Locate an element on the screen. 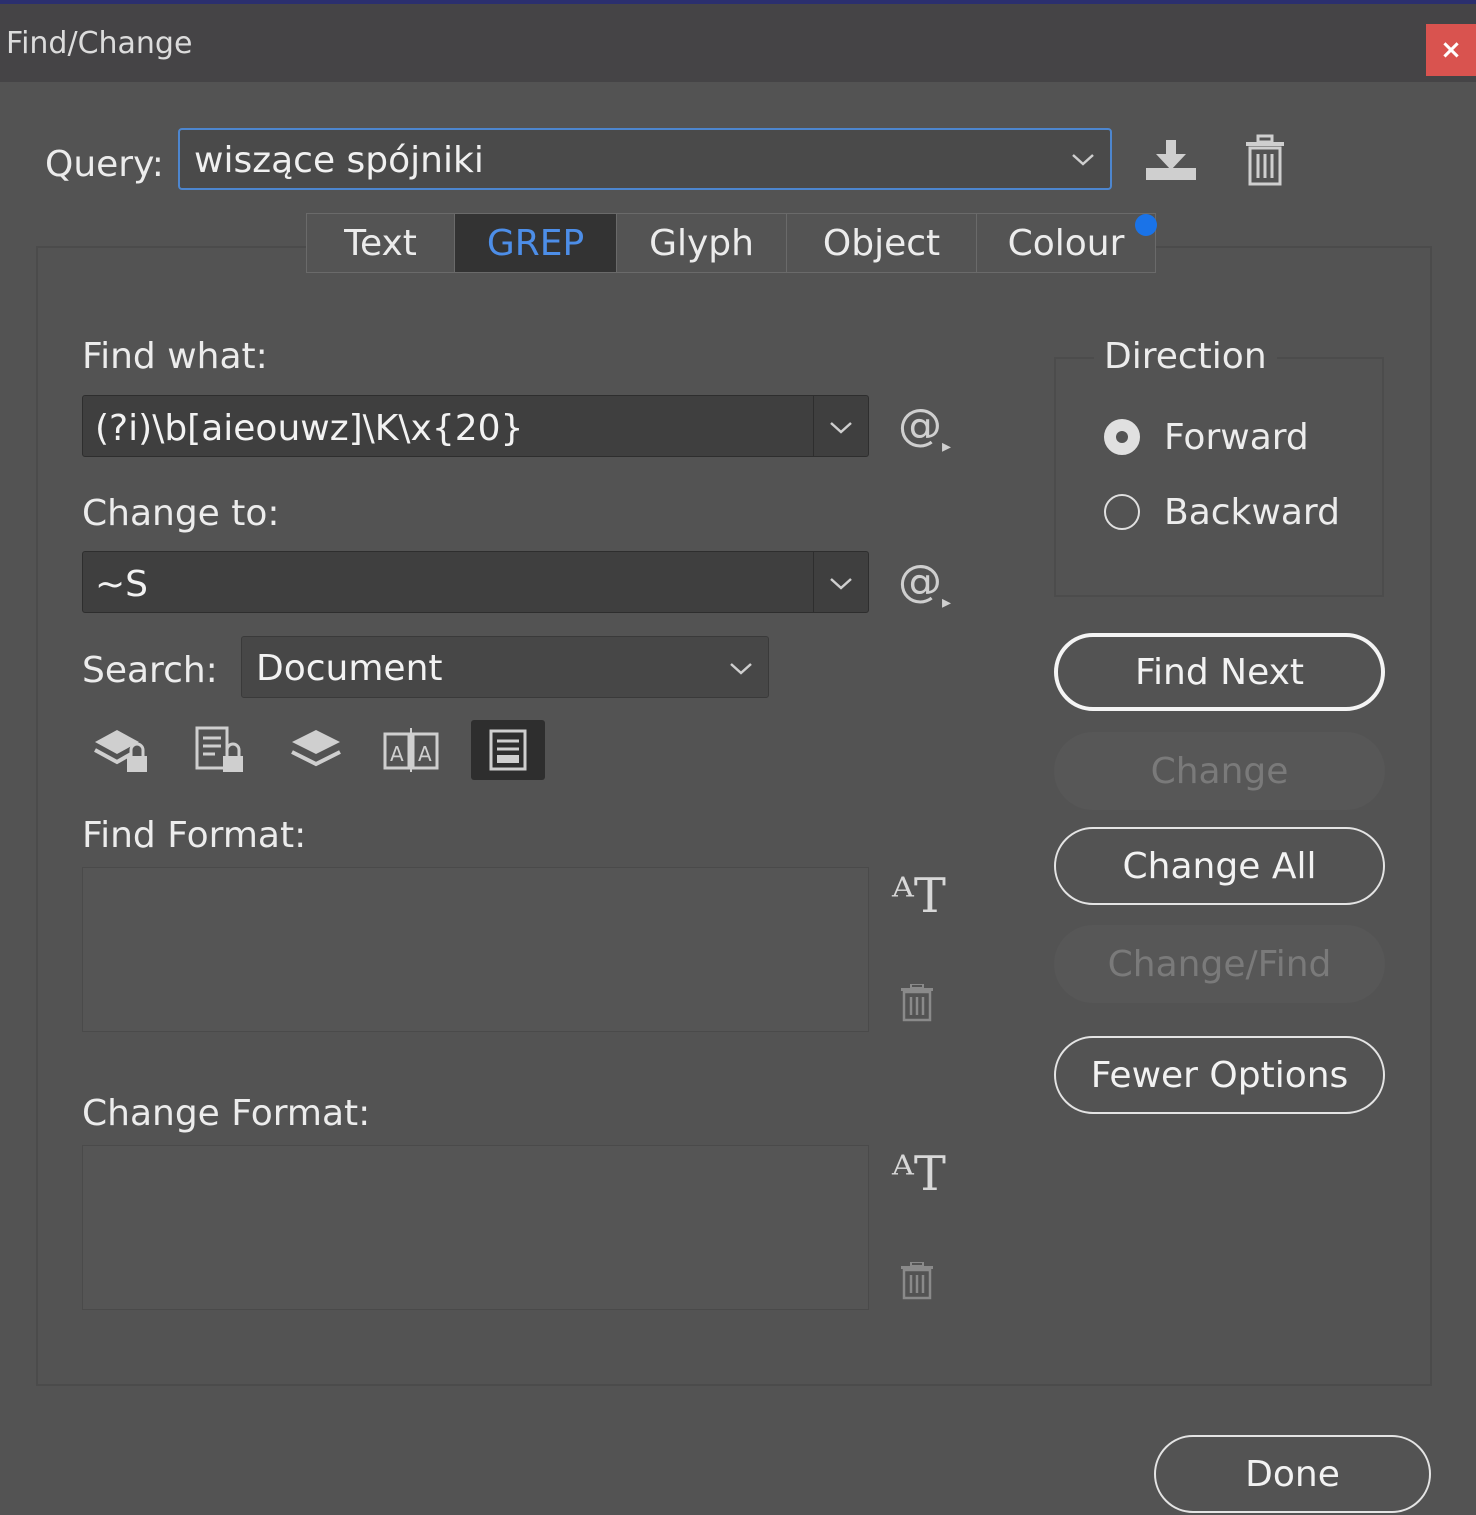 The width and height of the screenshot is (1476, 1515). change-format-label: Change Format: is located at coordinates (226, 1113).